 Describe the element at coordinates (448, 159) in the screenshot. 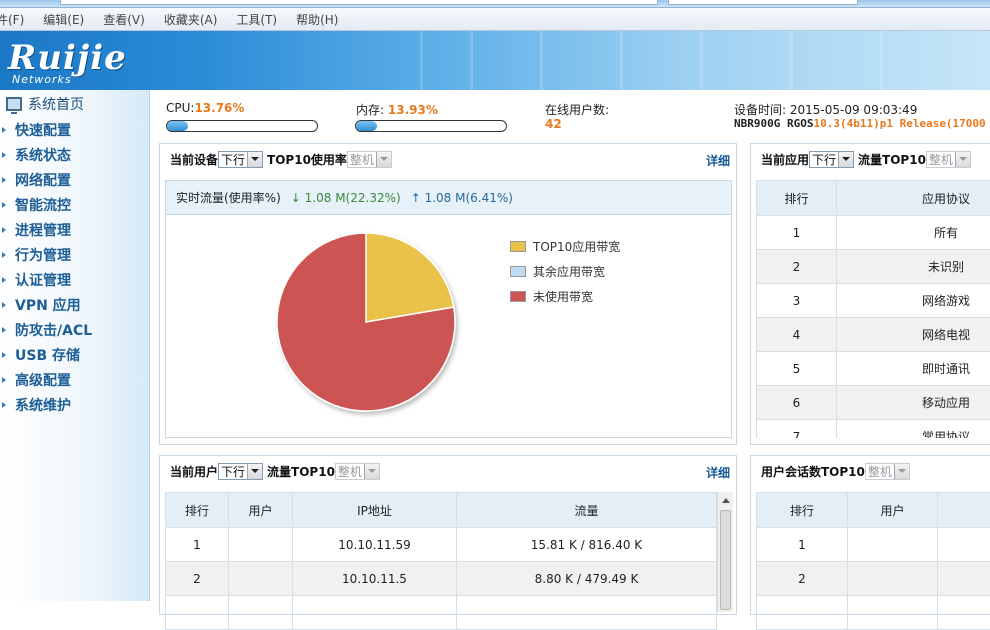

I see `device-panel-header: 当前设备 下行 TOP10使用率 整机` at that location.